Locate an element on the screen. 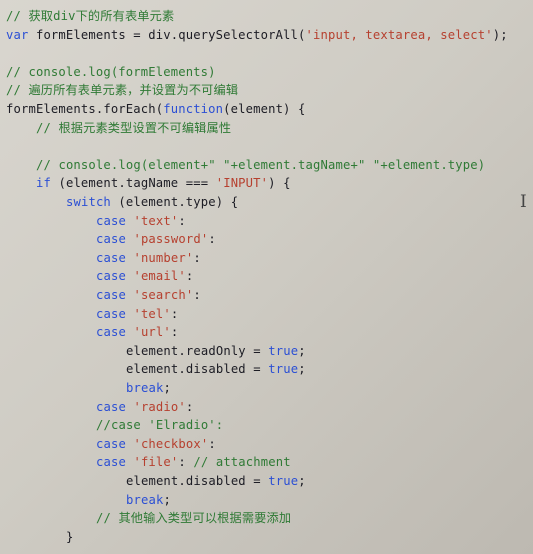 This screenshot has height=554, width=533. code-token-comment: // console.log(formElements) is located at coordinates (111, 71).